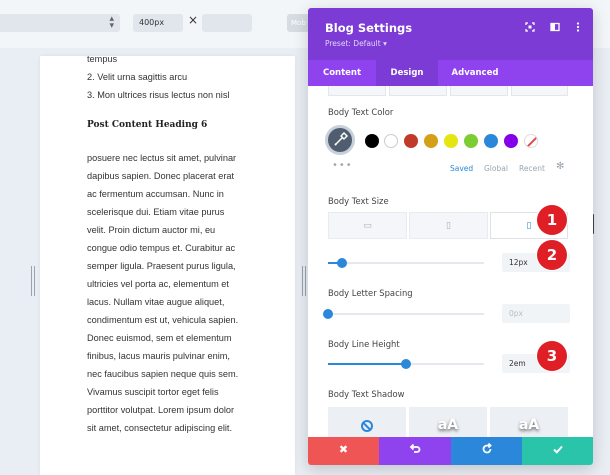 The height and width of the screenshot is (475, 610). I want to click on color-swatch-red, so click(411, 141).